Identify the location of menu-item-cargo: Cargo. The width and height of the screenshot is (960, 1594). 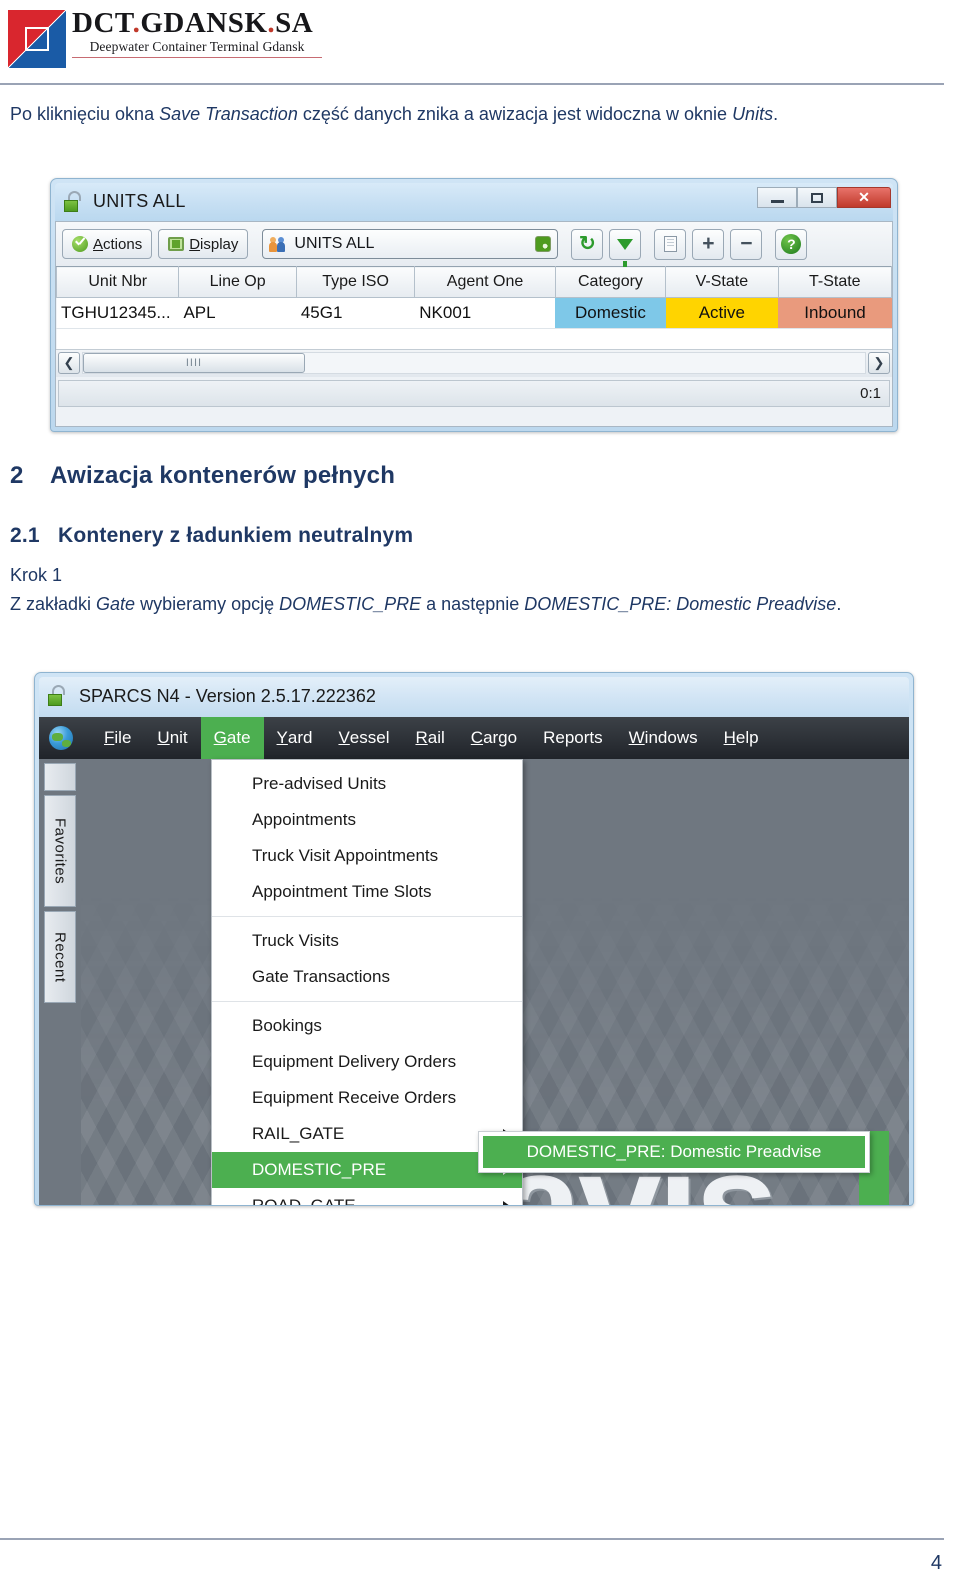
(494, 738).